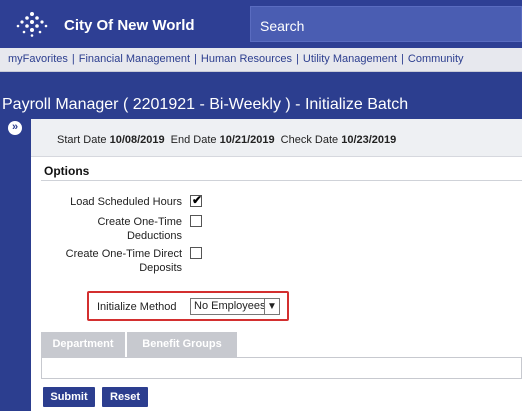 This screenshot has width=522, height=411. I want to click on search-input: Search, so click(386, 24).